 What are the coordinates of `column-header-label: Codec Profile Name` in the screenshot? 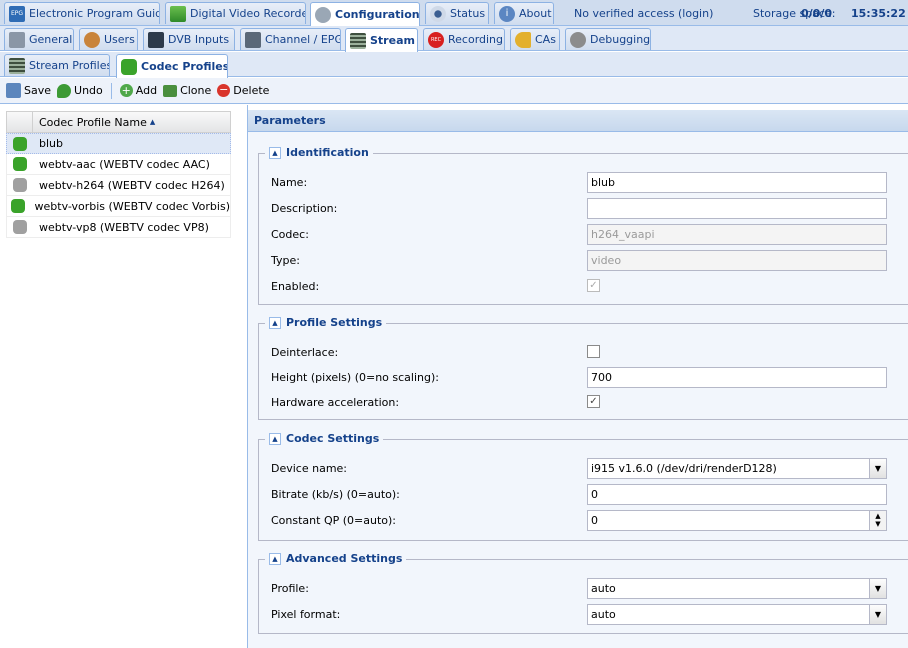 It's located at (93, 122).